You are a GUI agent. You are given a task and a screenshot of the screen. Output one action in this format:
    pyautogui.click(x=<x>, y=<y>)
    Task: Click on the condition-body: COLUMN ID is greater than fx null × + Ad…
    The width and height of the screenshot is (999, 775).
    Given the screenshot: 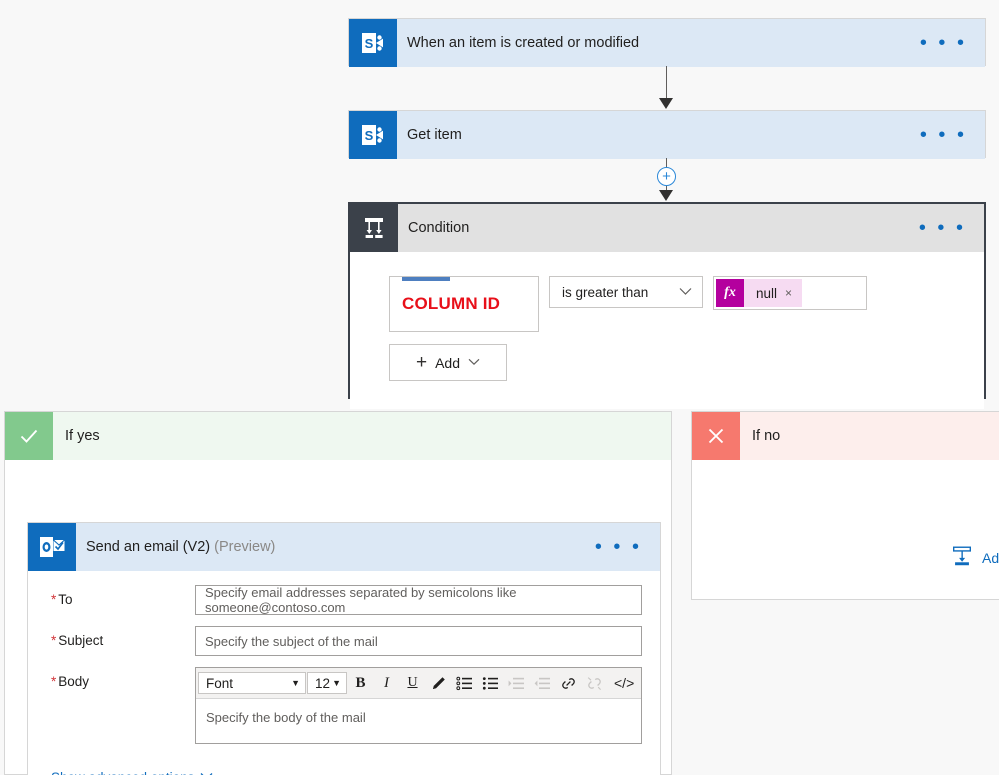 What is the action you would take?
    pyautogui.click(x=667, y=330)
    